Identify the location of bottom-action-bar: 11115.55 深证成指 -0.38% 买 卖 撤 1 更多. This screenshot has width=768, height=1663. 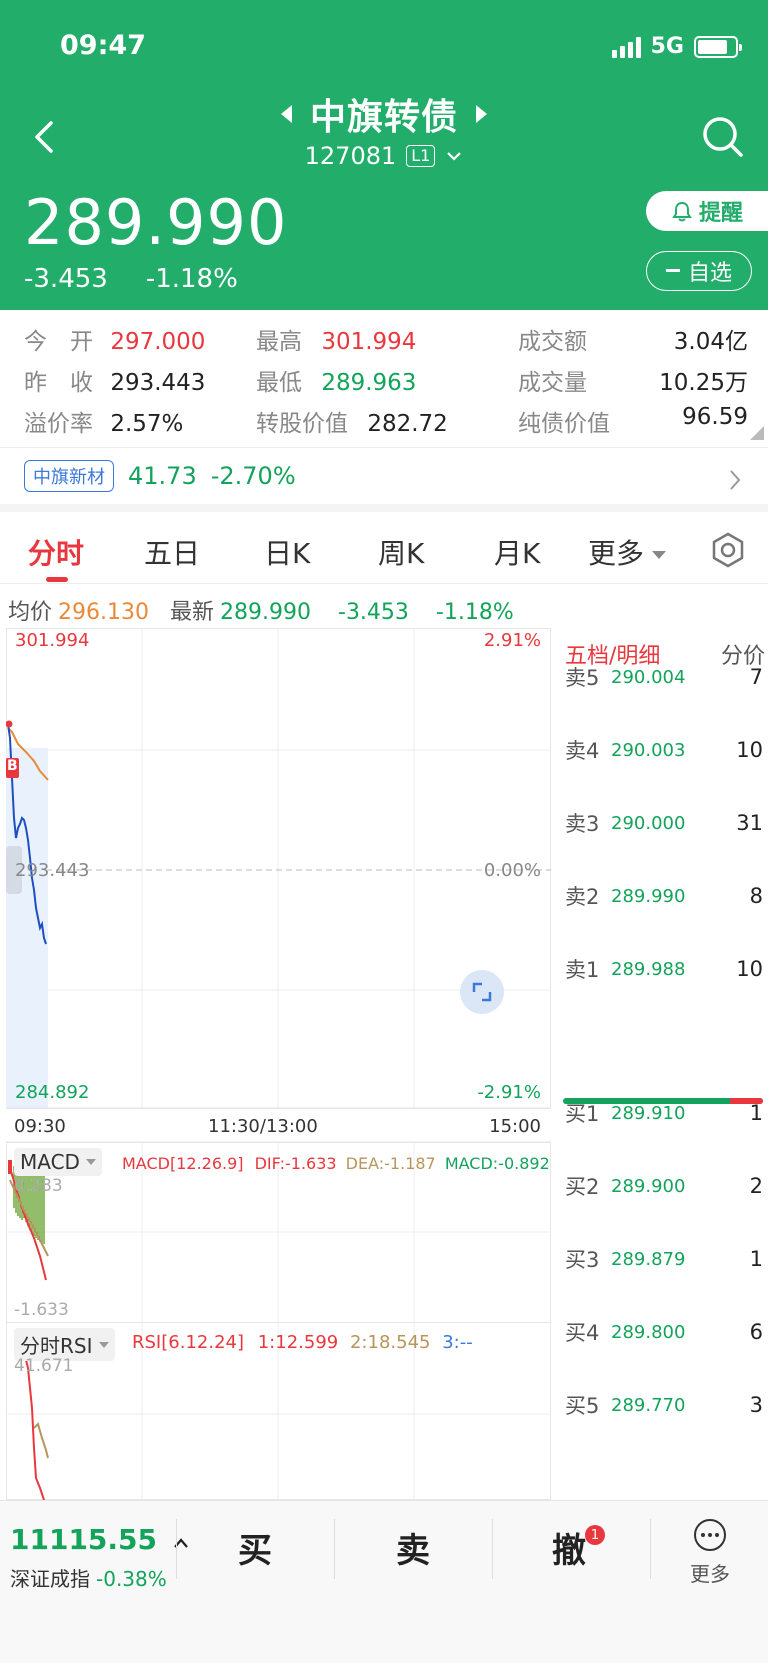
(384, 1581).